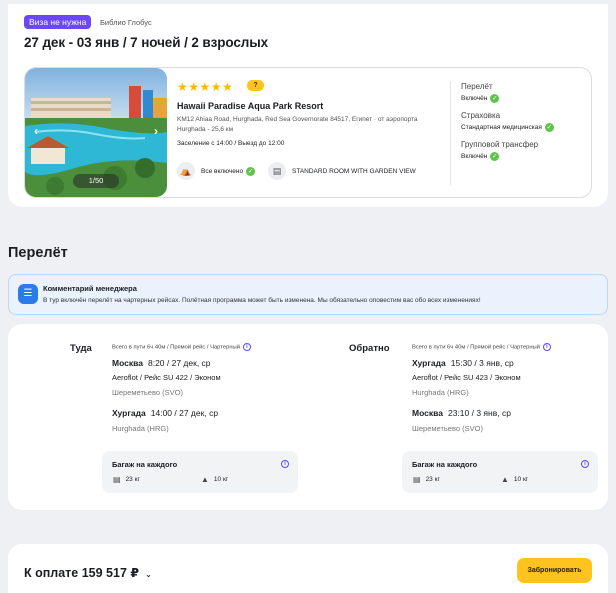 This screenshot has width=616, height=593. I want to click on return-arrival: Москва 23:10 / 3 янв, ср, so click(461, 413).